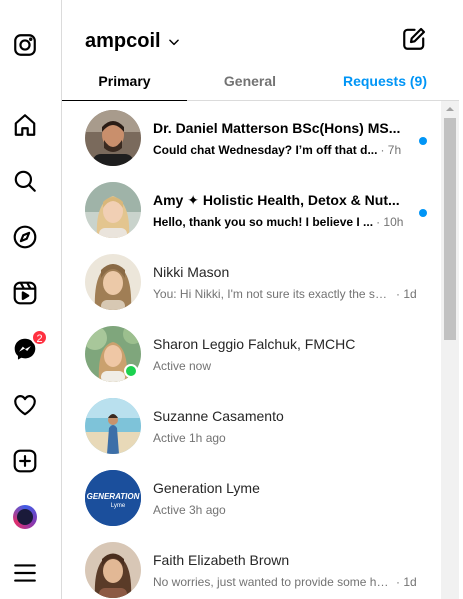 Image resolution: width=463 pixels, height=599 pixels. Describe the element at coordinates (414, 39) in the screenshot. I see `new-message-icon` at that location.